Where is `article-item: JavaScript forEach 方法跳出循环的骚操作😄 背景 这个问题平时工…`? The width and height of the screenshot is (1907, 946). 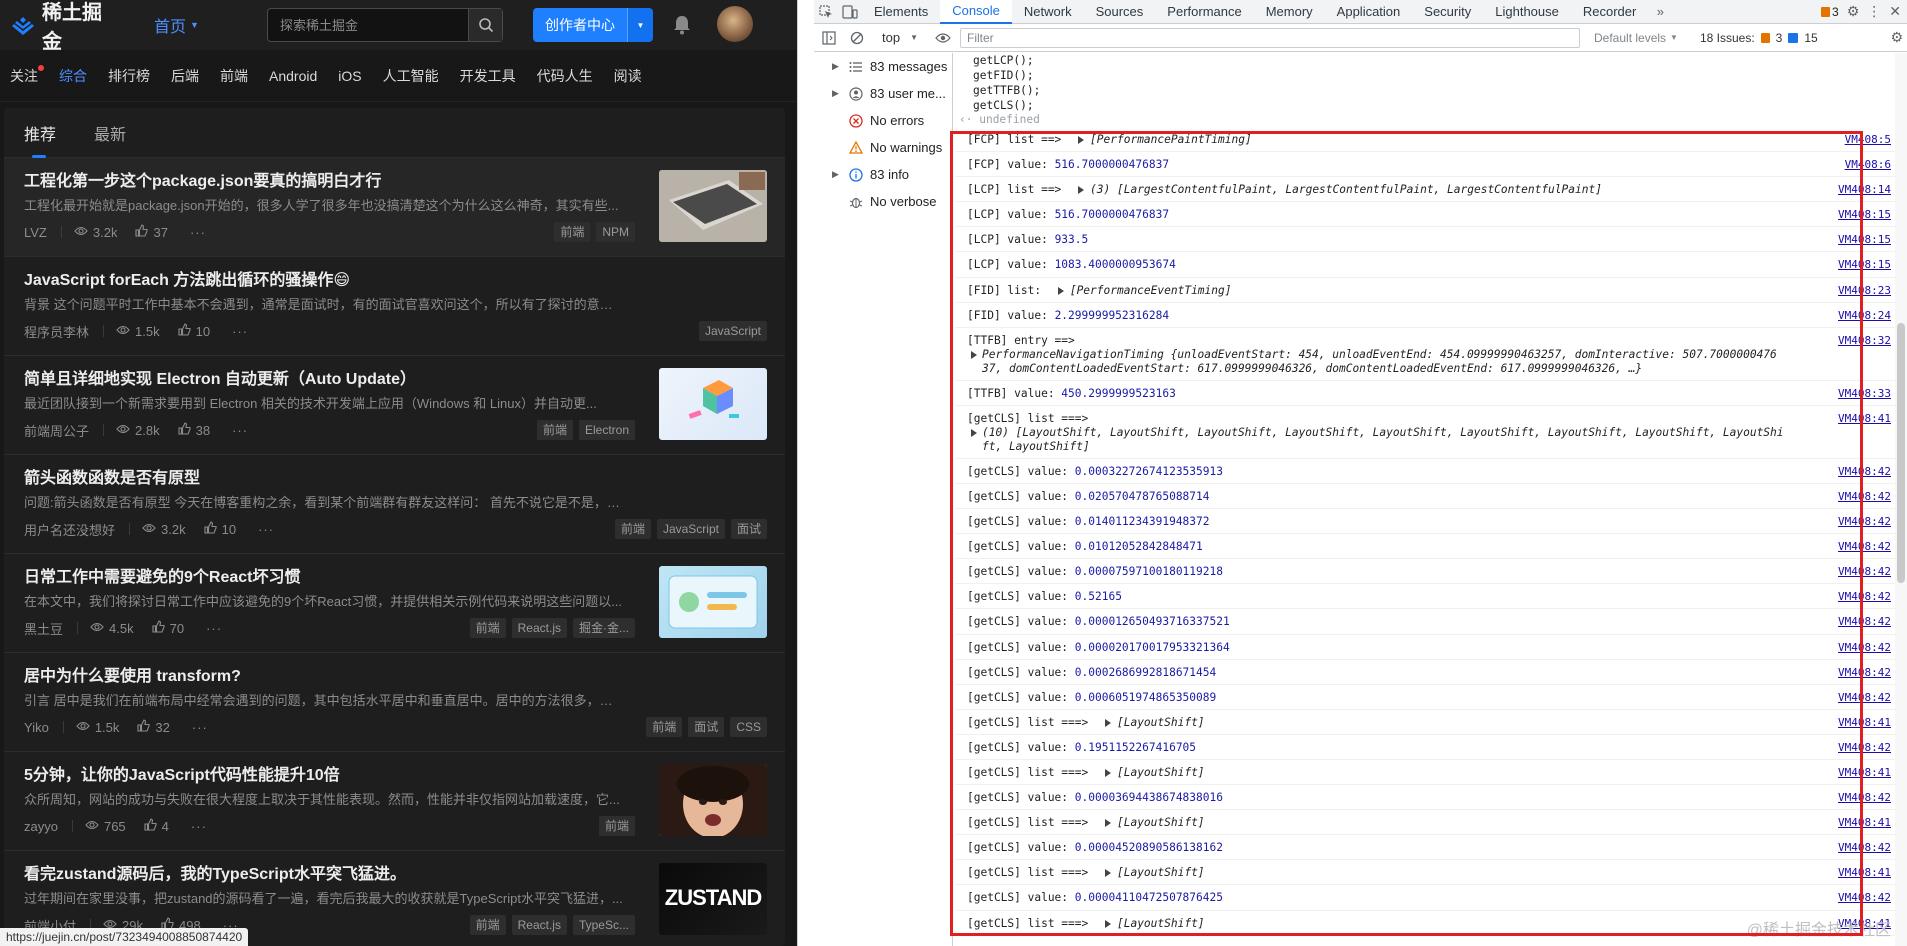
article-item: JavaScript forEach 方法跳出循环的骚操作😄 背景 这个问题平时工… is located at coordinates (394, 306).